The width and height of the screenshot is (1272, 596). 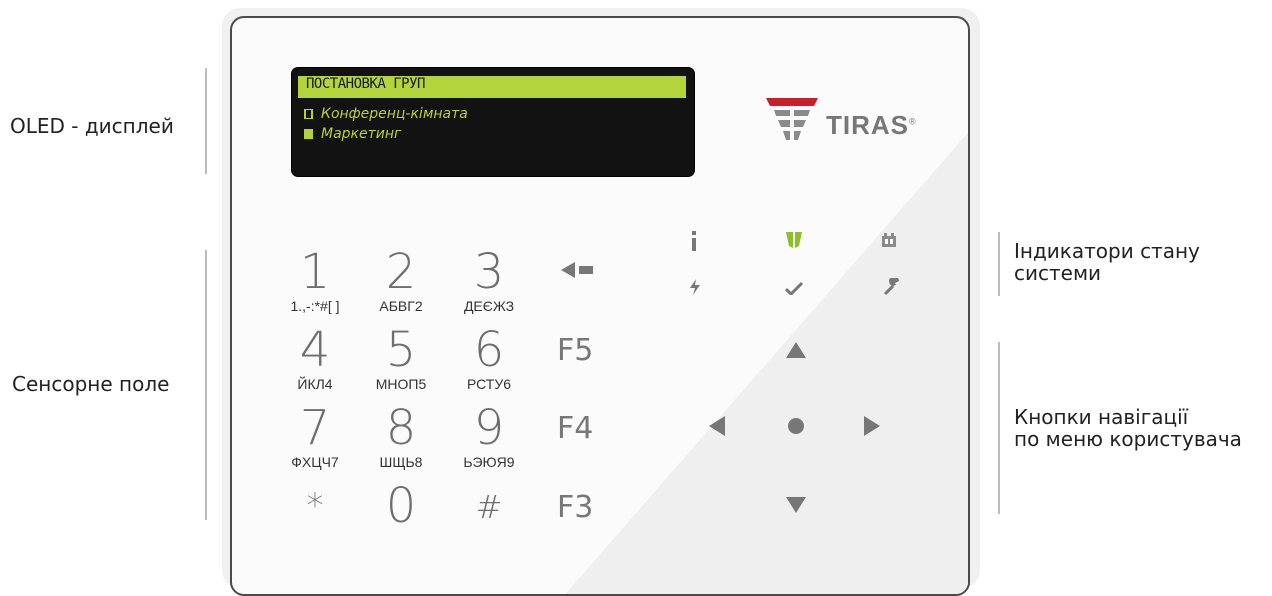 I want to click on key-digit: 6, so click(x=489, y=350).